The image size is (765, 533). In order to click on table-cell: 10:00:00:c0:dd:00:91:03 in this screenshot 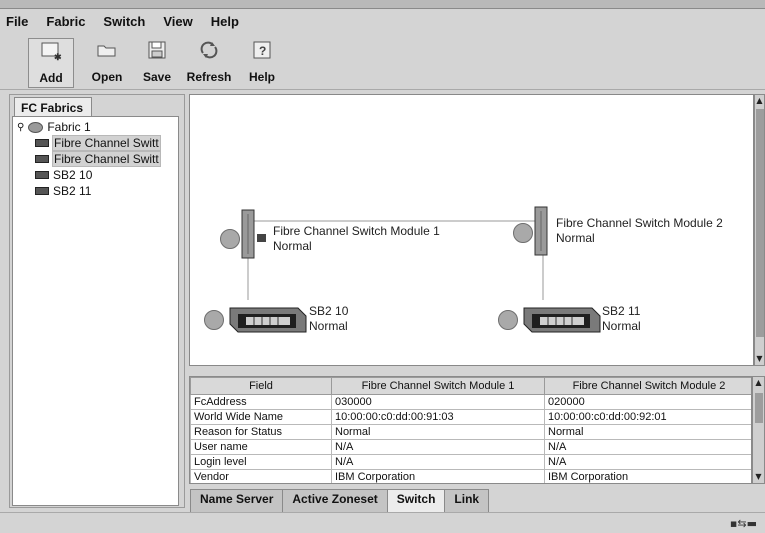, I will do `click(438, 417)`.